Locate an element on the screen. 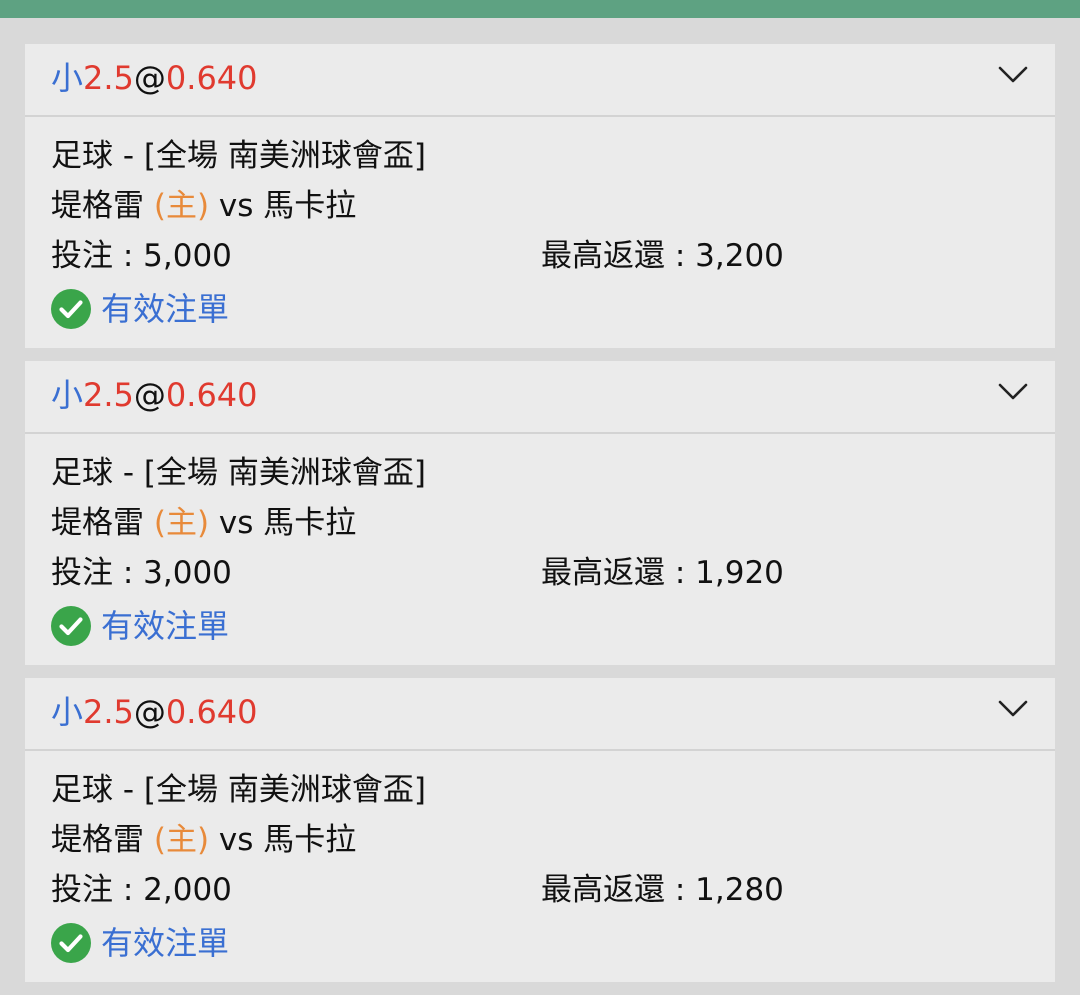 The image size is (1080, 995). max-return-value: 1,280 is located at coordinates (739, 890).